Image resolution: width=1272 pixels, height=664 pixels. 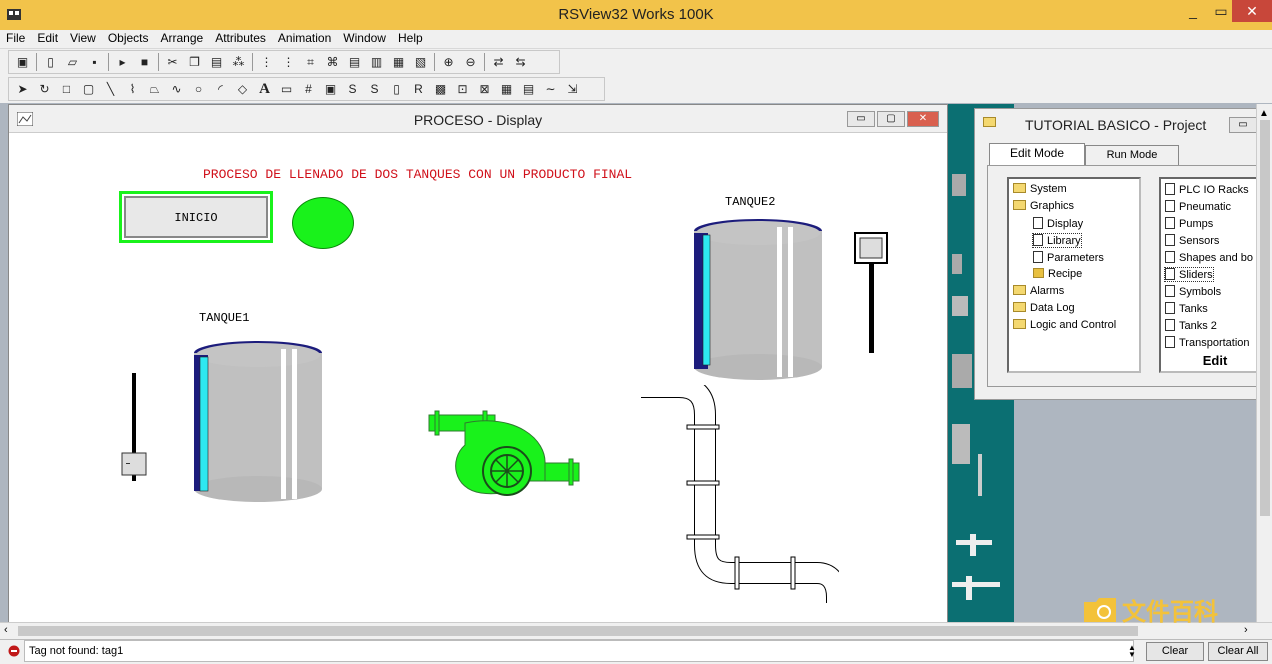 I want to click on menu-help: Help, so click(x=410, y=37).